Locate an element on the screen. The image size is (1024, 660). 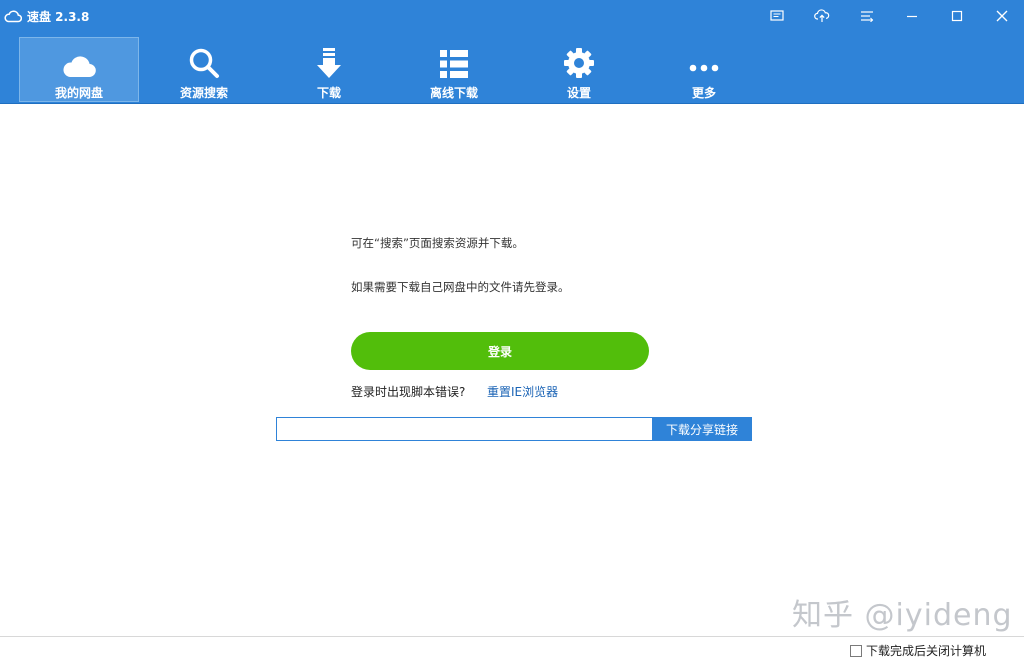
message-icon is located at coordinates (776, 16).